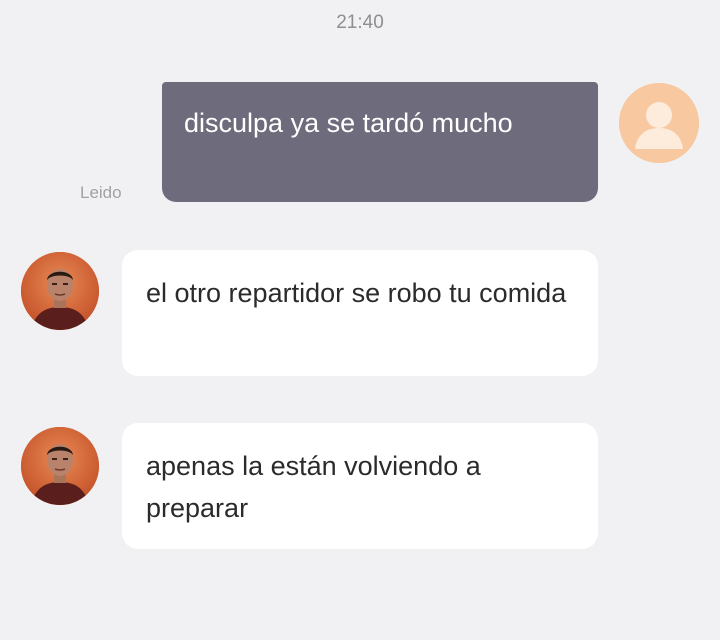 The width and height of the screenshot is (720, 640). Describe the element at coordinates (380, 142) in the screenshot. I see `outgoing-message-bubble: disculpa ya se tardó mucho` at that location.